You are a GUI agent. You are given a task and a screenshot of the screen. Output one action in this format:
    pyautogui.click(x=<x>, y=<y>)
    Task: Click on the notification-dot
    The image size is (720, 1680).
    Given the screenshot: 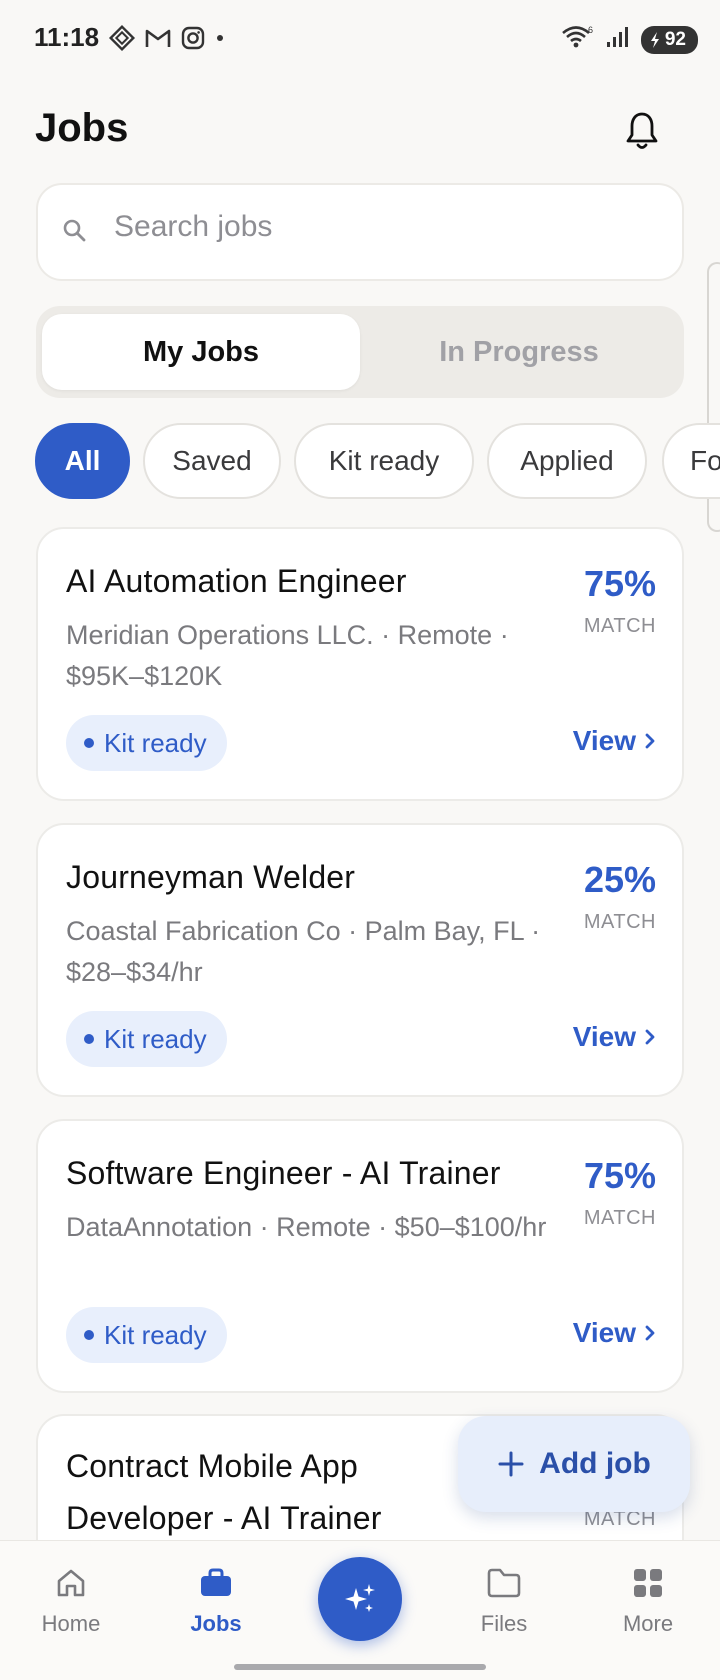 What is the action you would take?
    pyautogui.click(x=220, y=38)
    